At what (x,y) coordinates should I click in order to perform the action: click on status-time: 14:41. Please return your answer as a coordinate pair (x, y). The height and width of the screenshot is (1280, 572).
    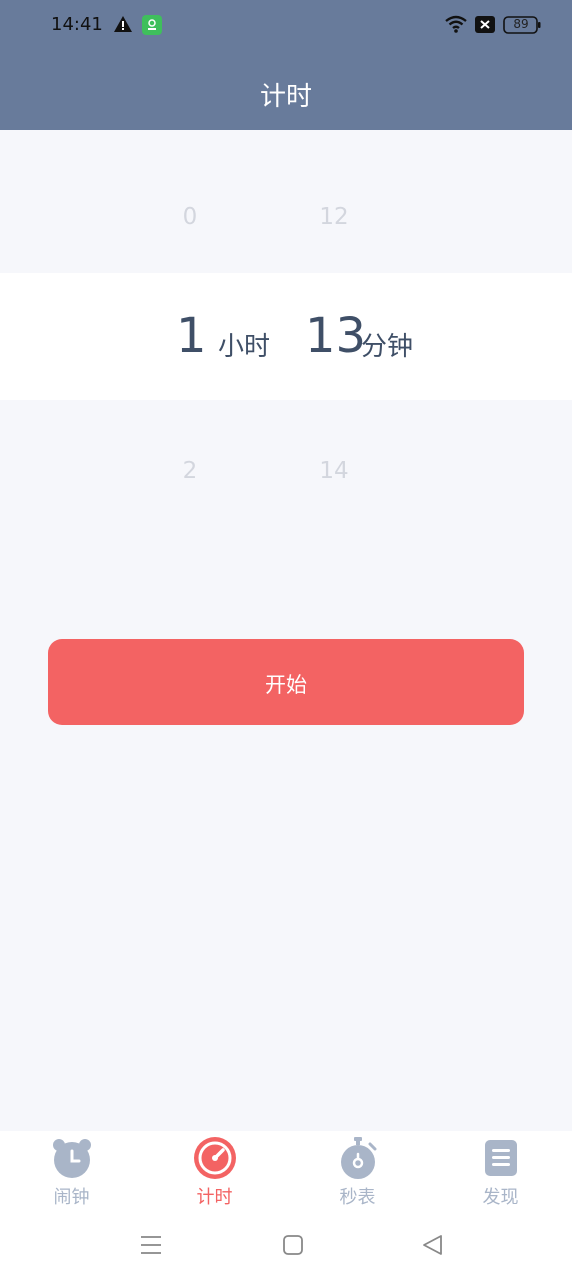
    Looking at the image, I should click on (77, 24).